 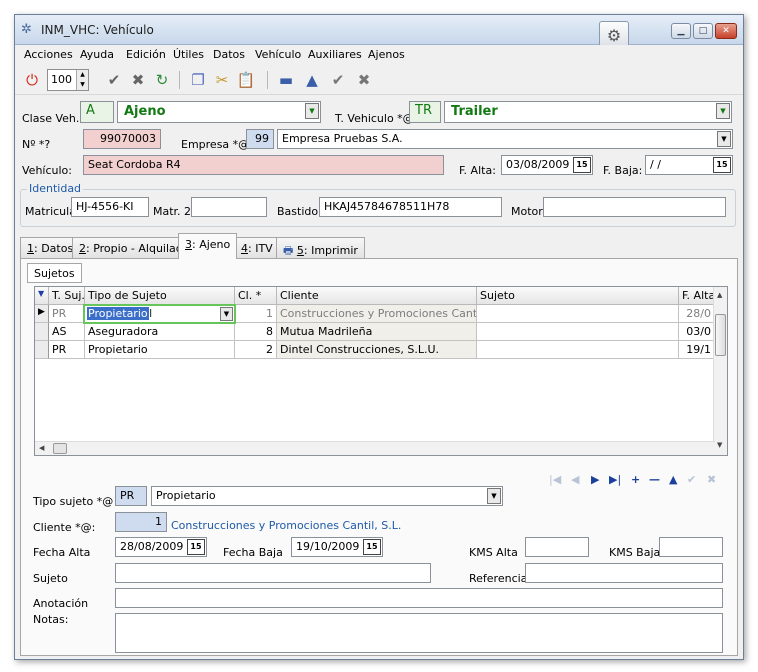 What do you see at coordinates (161, 547) in the screenshot?
I see `fecha-alta-field: 28/08/2009 15` at bounding box center [161, 547].